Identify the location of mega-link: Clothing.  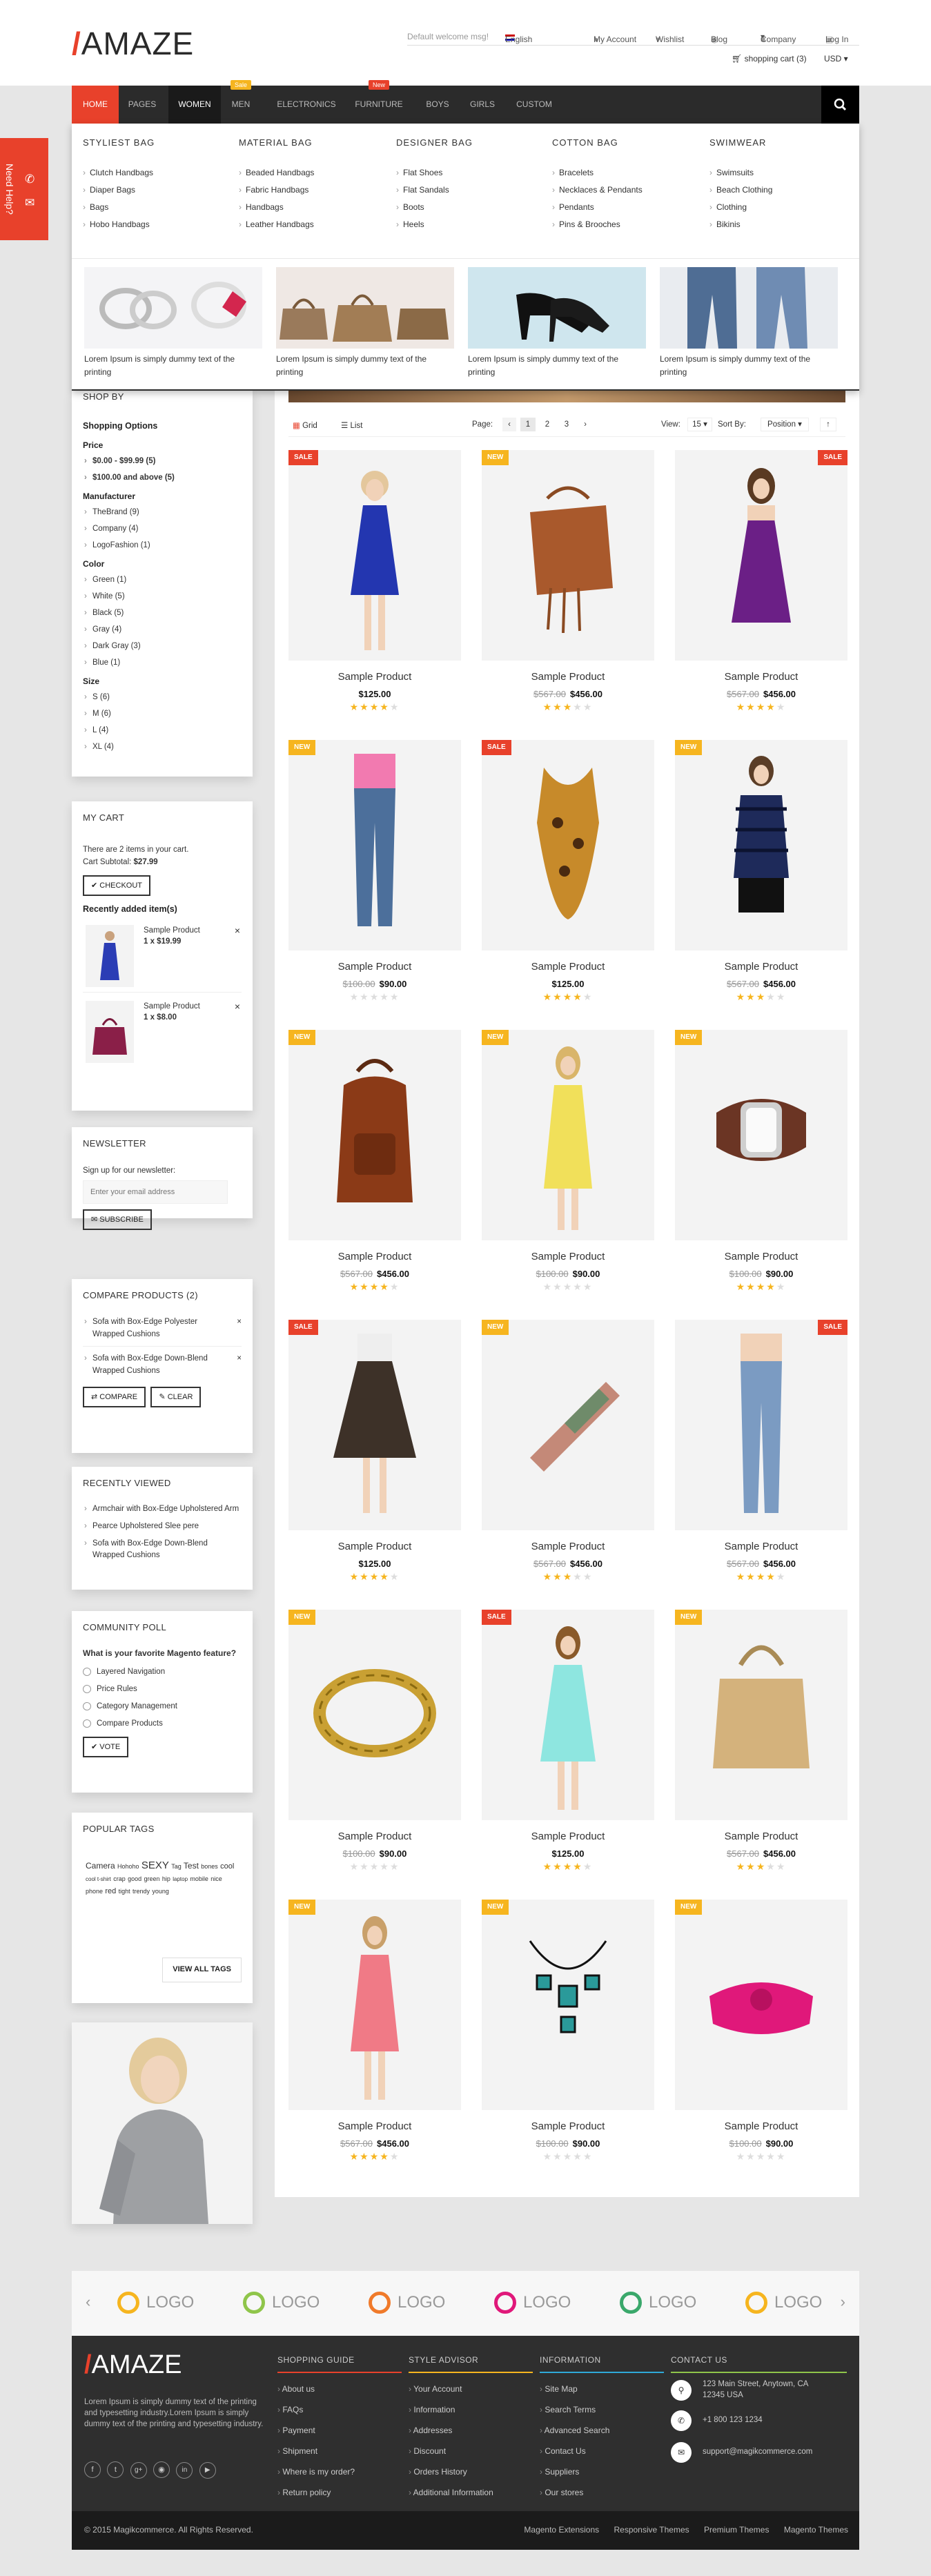
(778, 207).